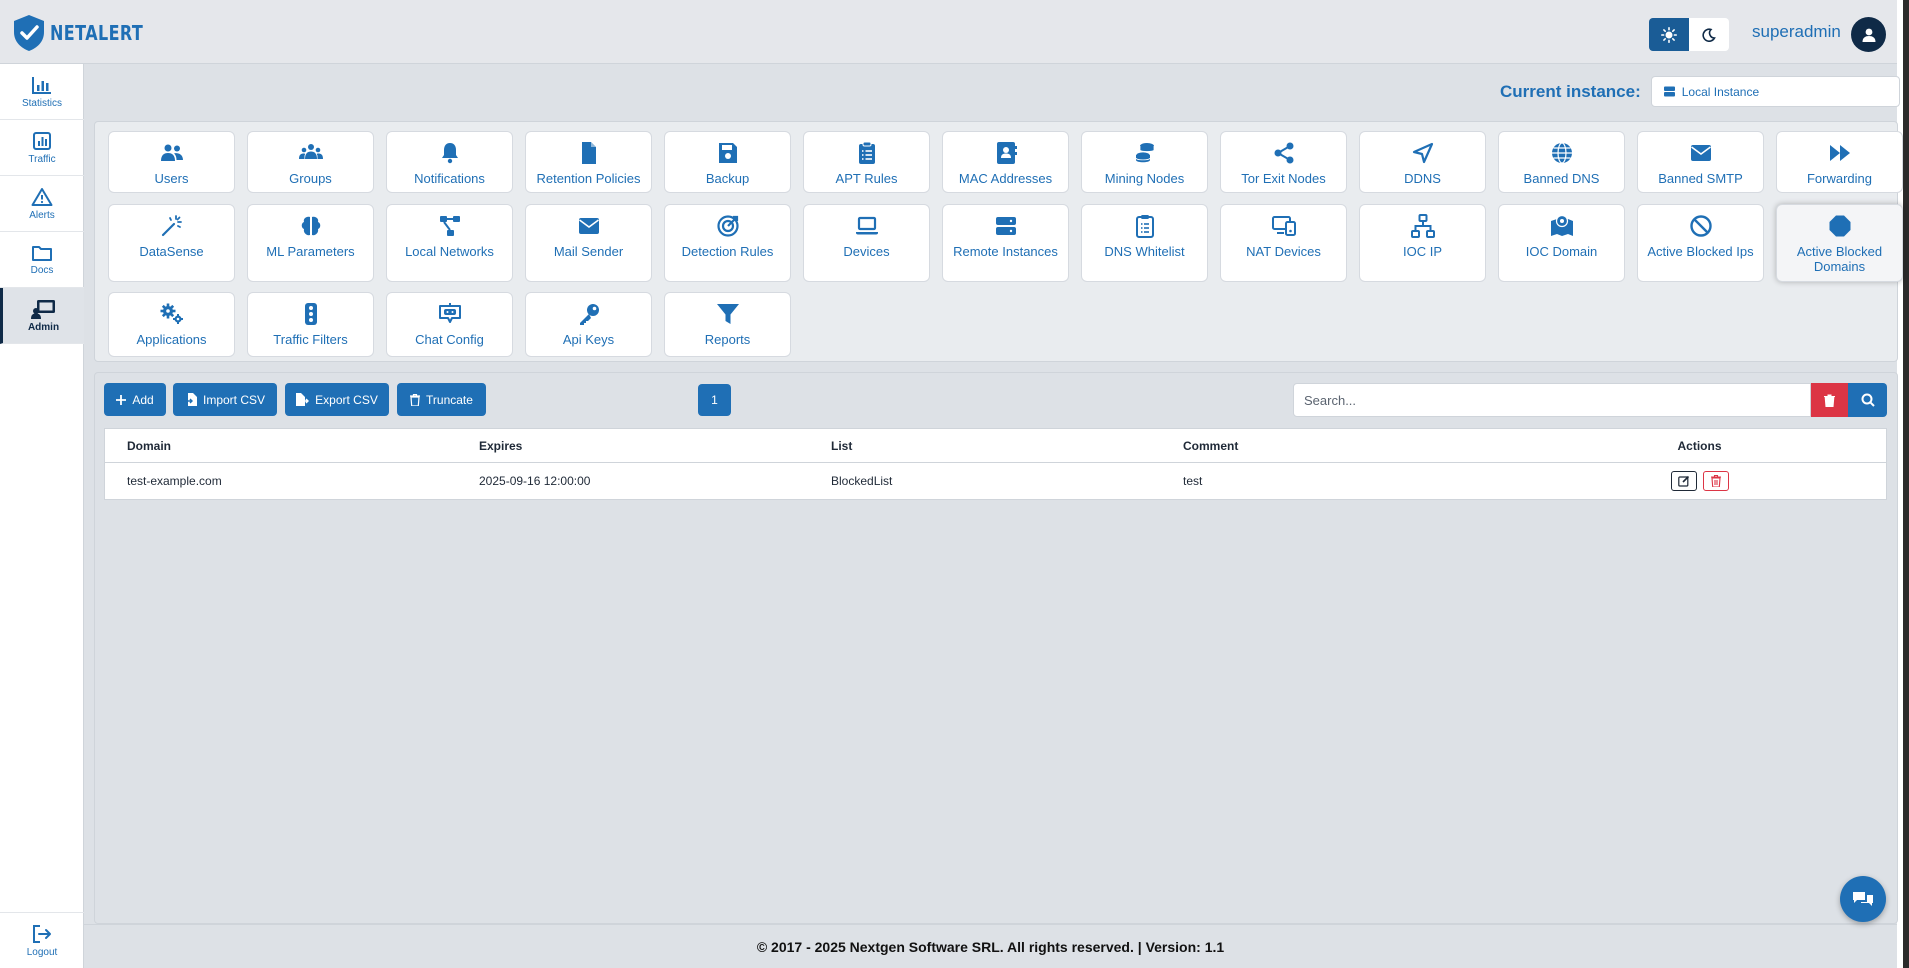  Describe the element at coordinates (41, 85) in the screenshot. I see `bar-chart-icon` at that location.